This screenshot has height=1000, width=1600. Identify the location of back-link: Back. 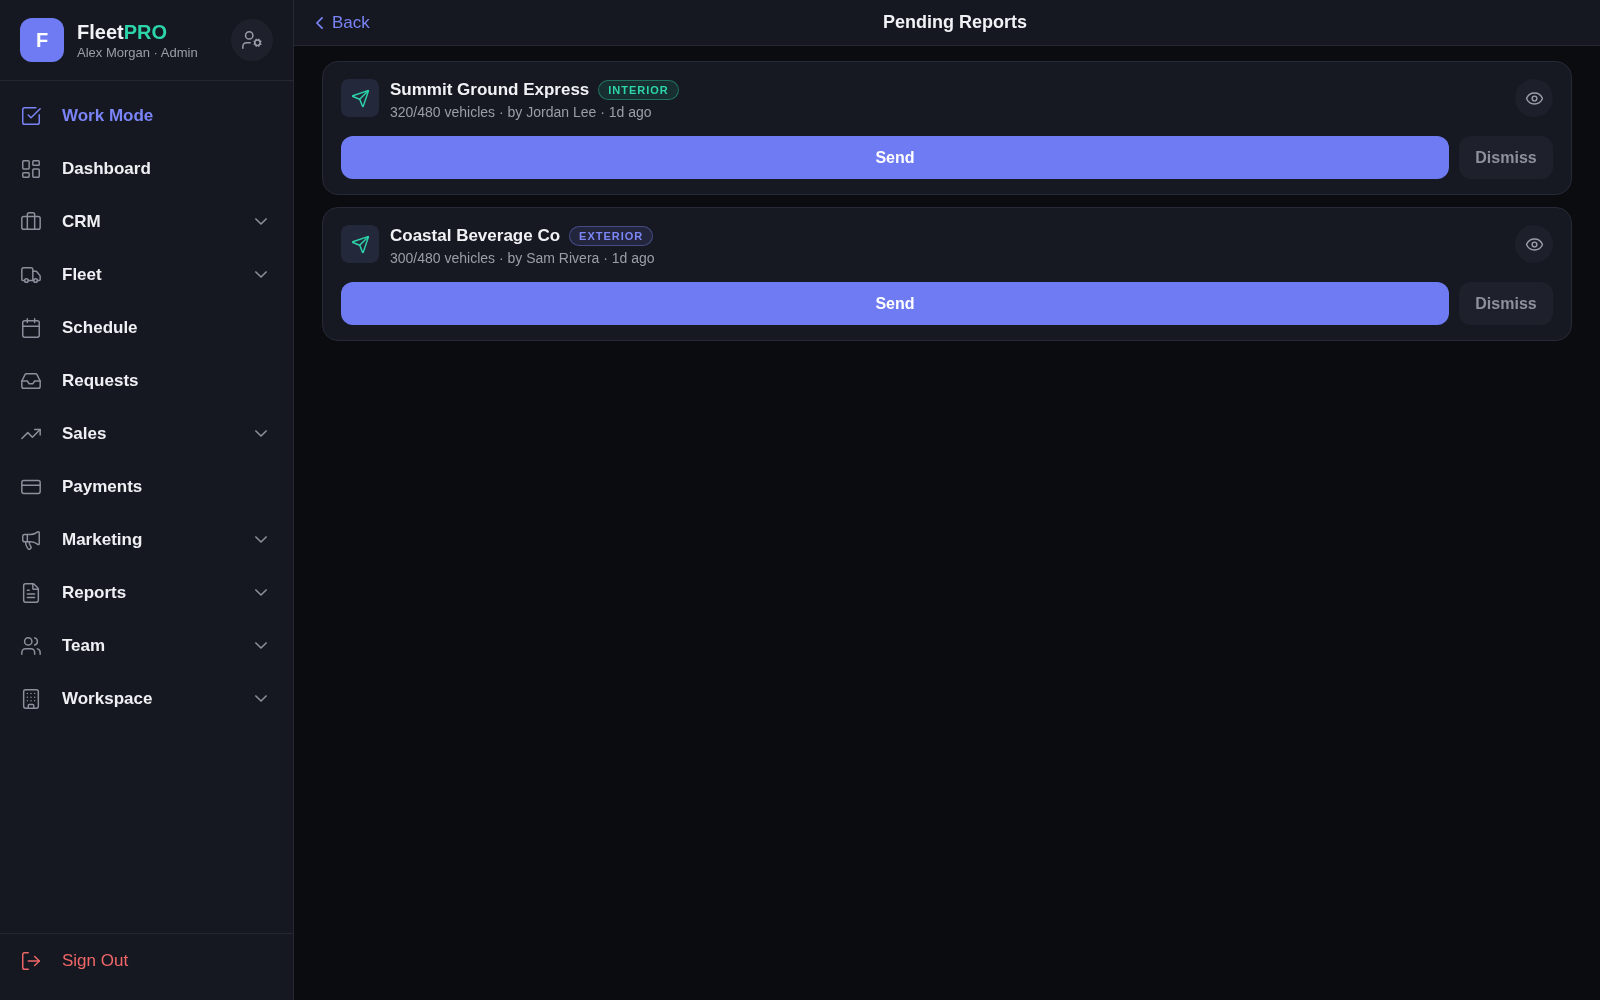
(343, 22).